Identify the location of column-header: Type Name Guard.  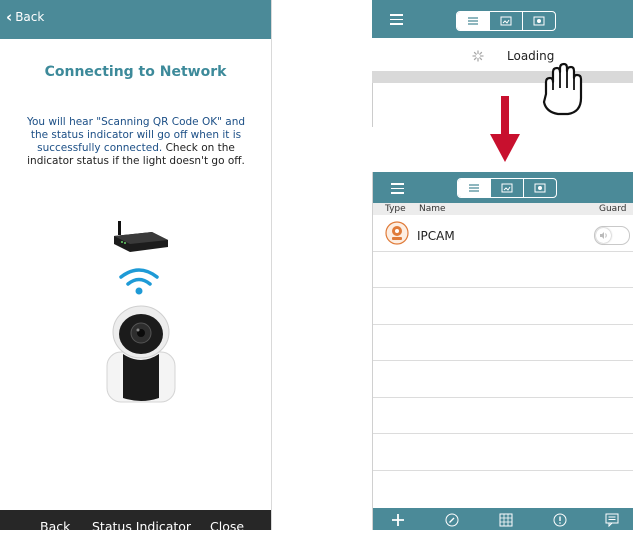
(503, 209).